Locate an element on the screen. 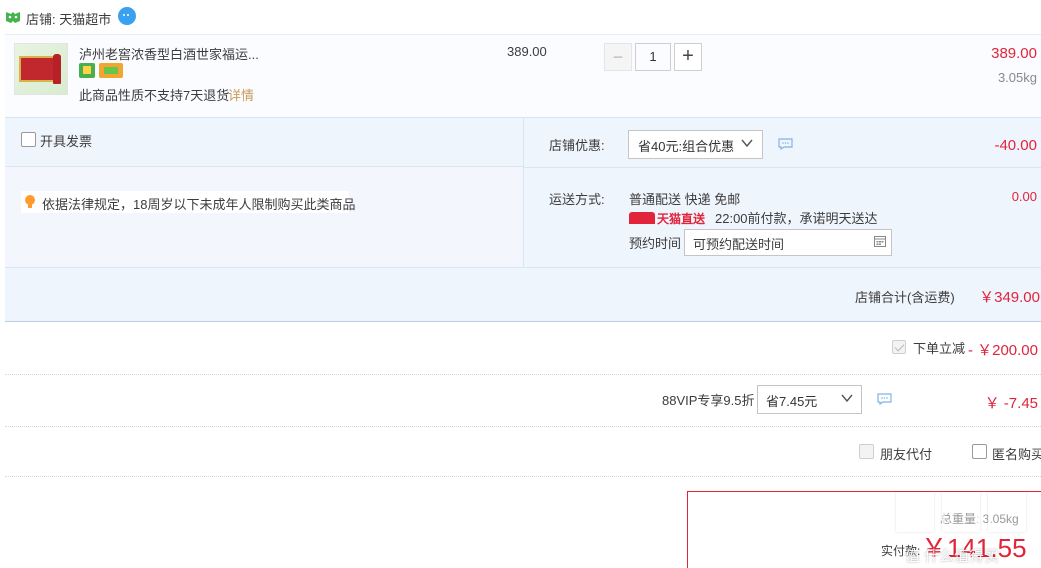 This screenshot has height=568, width=1041. instant-discount-checkbox is located at coordinates (899, 347).